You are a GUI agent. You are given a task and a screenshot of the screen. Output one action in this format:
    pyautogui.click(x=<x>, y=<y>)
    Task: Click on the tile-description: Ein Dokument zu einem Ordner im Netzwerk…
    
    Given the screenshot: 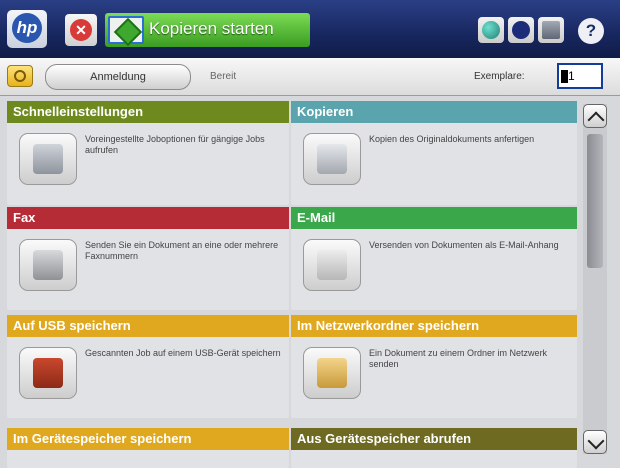 What is the action you would take?
    pyautogui.click(x=458, y=358)
    